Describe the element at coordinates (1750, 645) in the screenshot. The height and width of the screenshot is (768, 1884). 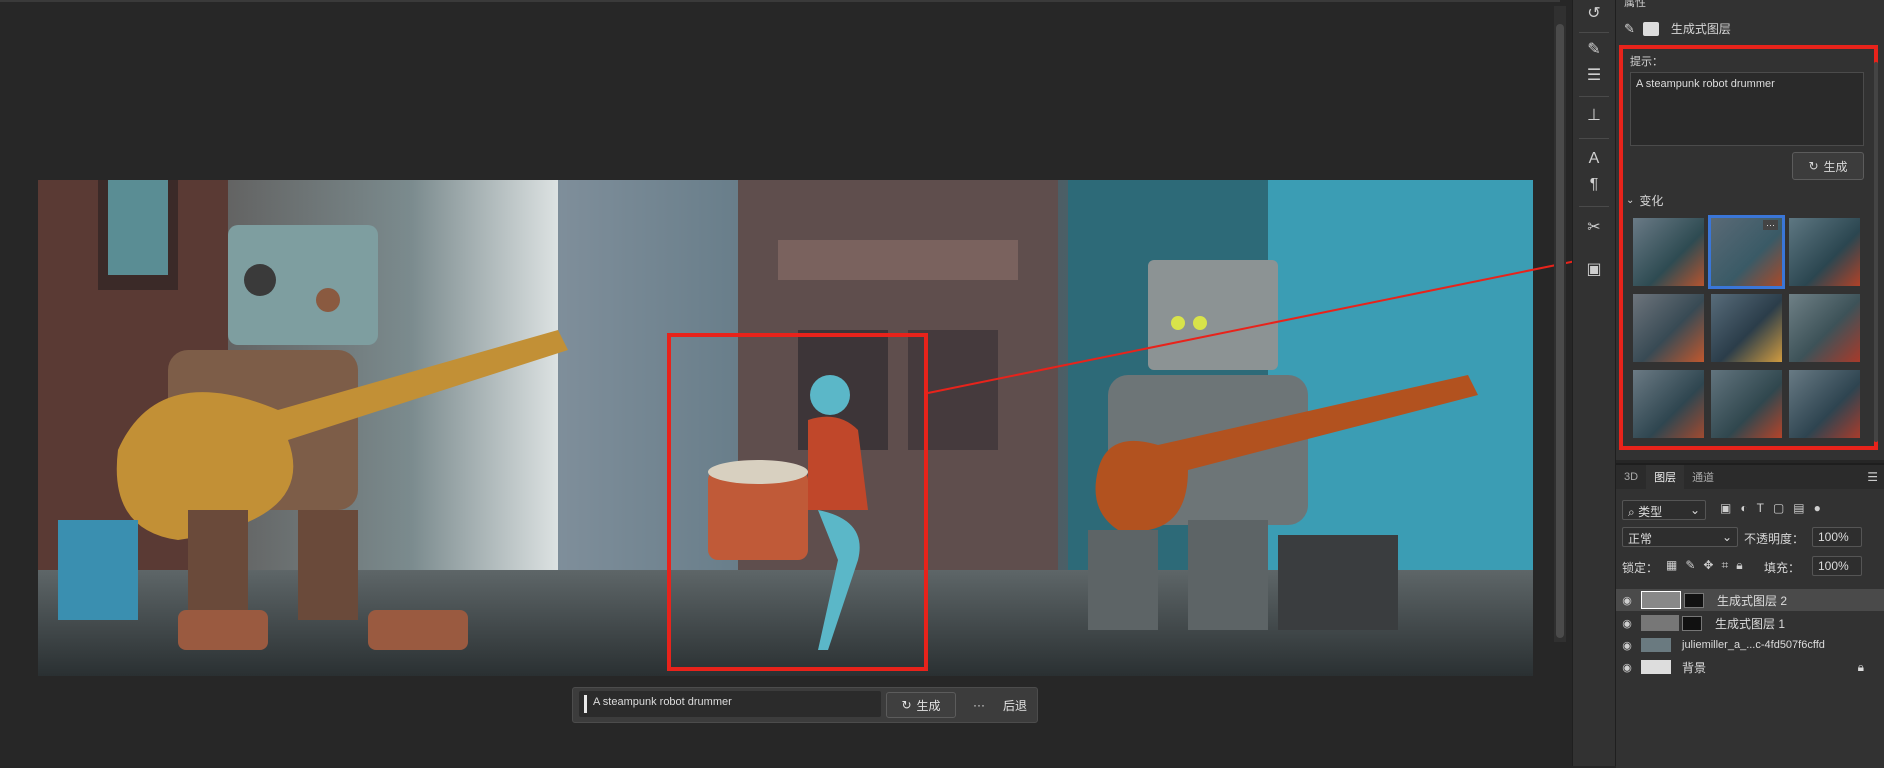
I see `layer-row-image: ◉ juliemiller_a_...c-4fd507f6cffd` at that location.